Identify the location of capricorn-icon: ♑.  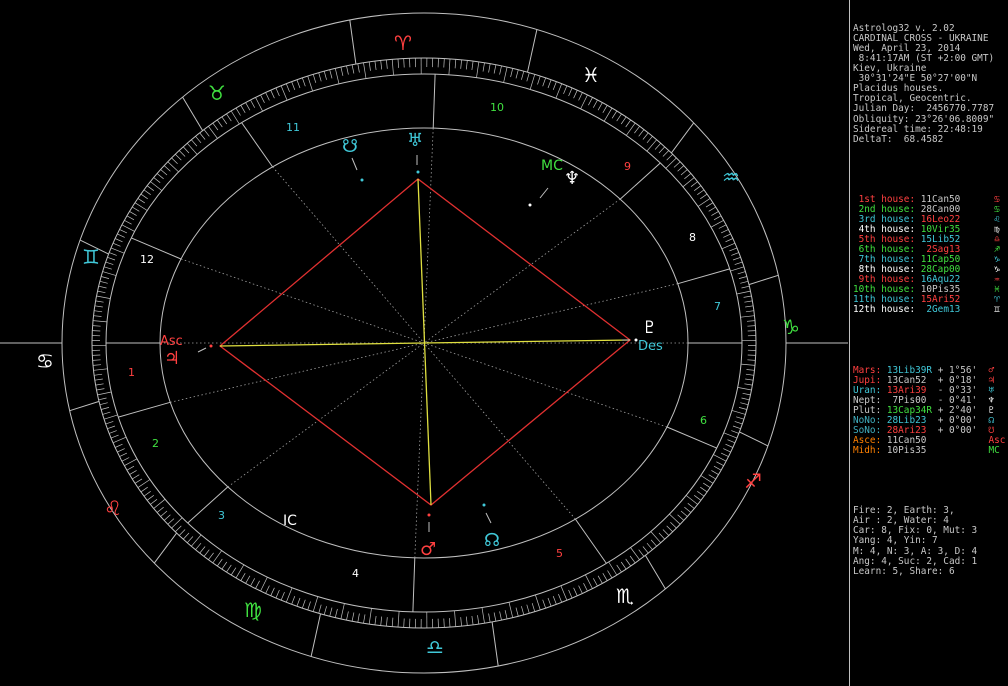
(791, 327).